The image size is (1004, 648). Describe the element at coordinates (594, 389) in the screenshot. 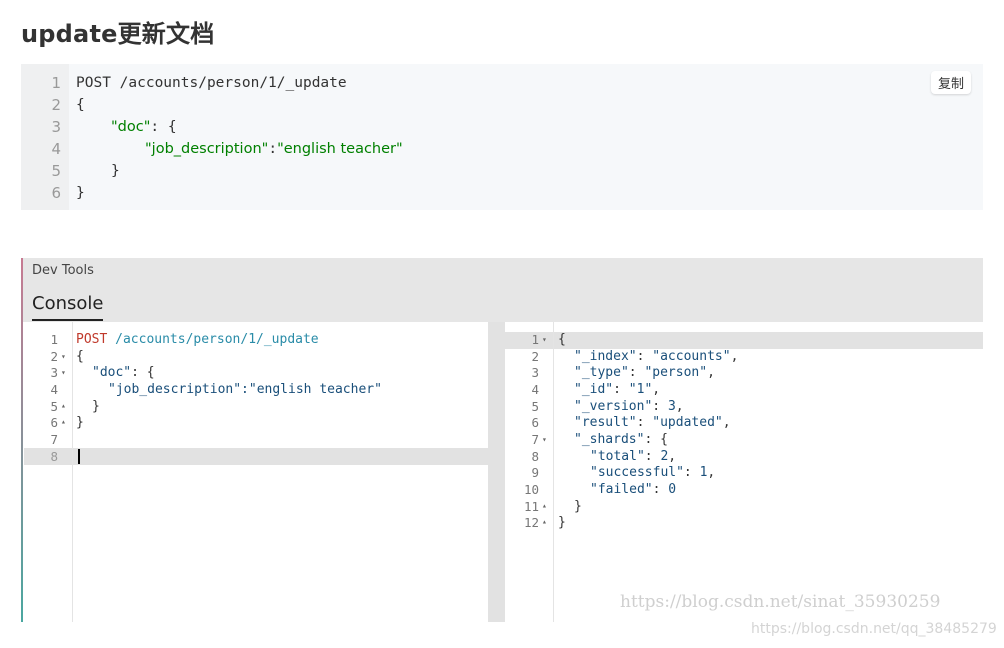

I see `json-key: "_id"` at that location.